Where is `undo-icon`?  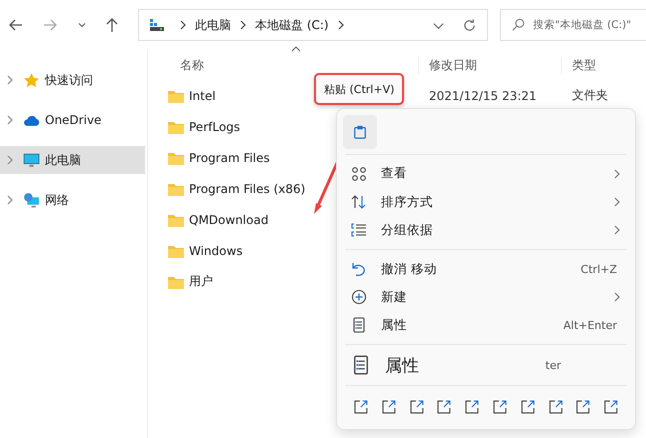 undo-icon is located at coordinates (359, 269).